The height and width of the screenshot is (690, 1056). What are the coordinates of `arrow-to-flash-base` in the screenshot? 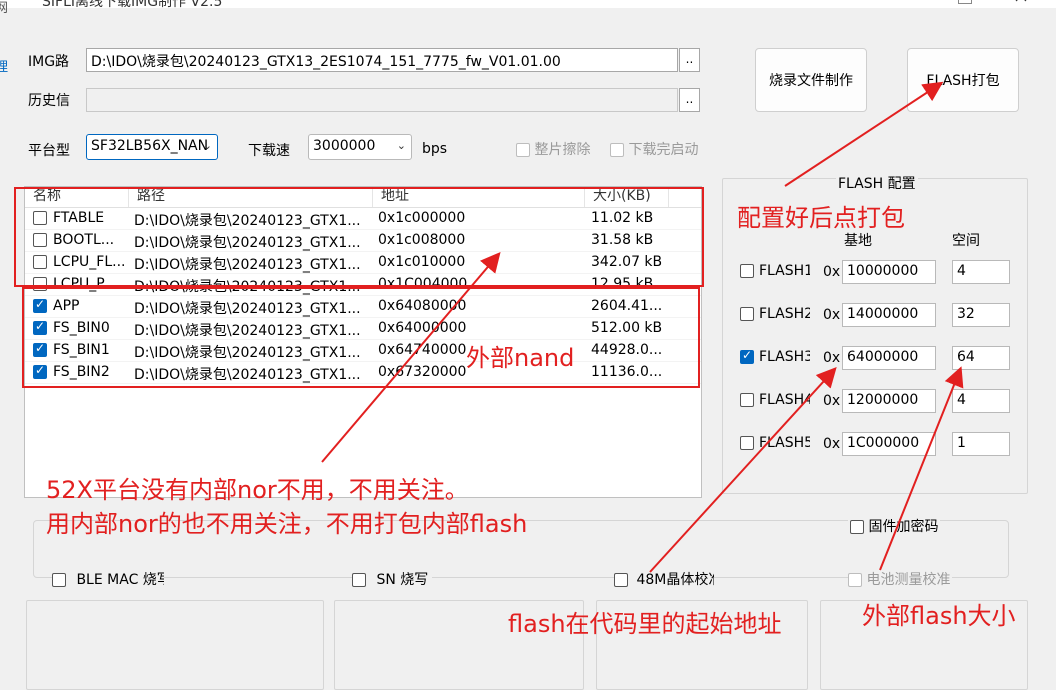 It's located at (743, 470).